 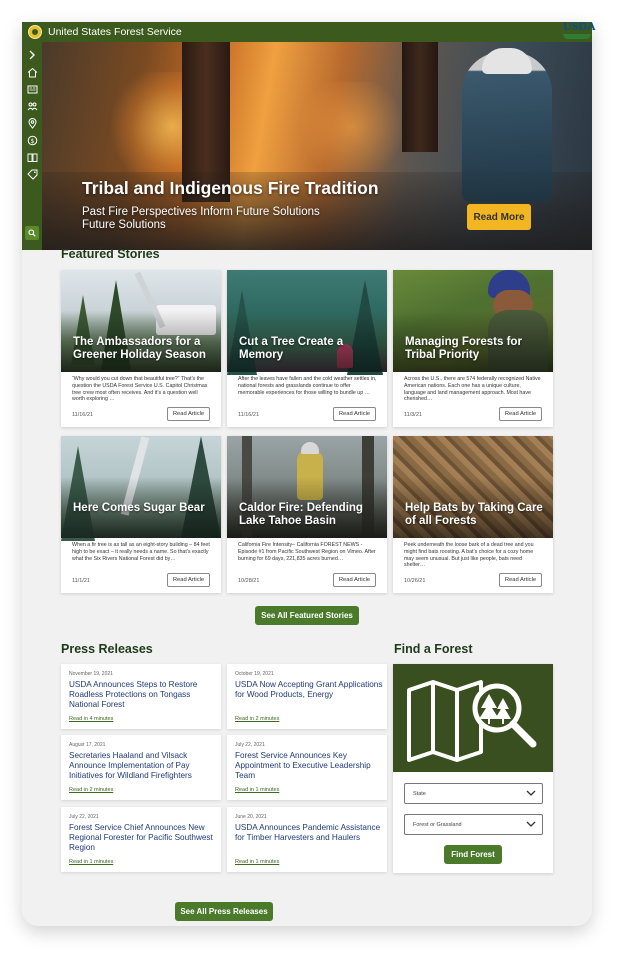 What do you see at coordinates (413, 415) in the screenshot?
I see `story-date: 11/3/21` at bounding box center [413, 415].